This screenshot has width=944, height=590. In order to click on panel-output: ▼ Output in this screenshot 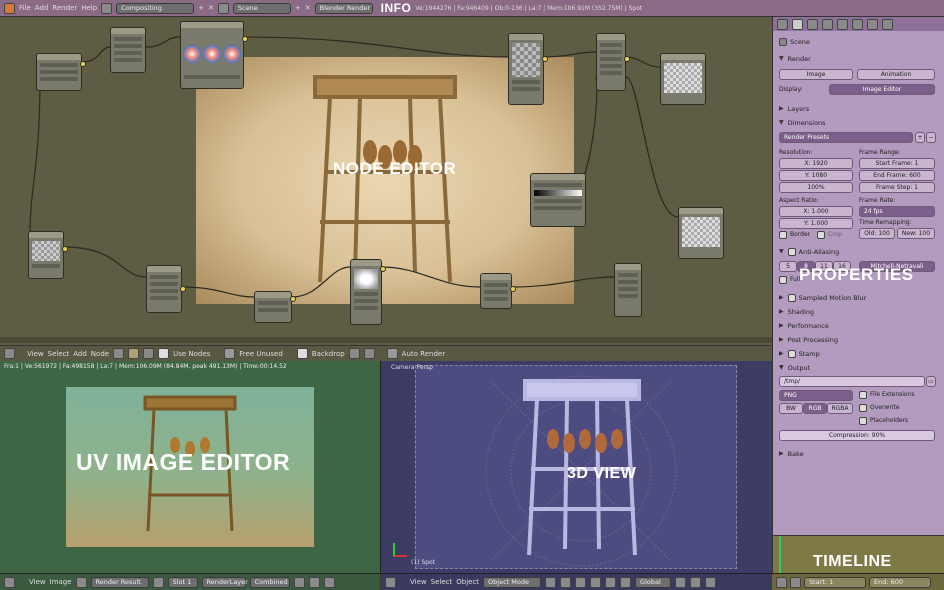, I will do `click(858, 367)`.